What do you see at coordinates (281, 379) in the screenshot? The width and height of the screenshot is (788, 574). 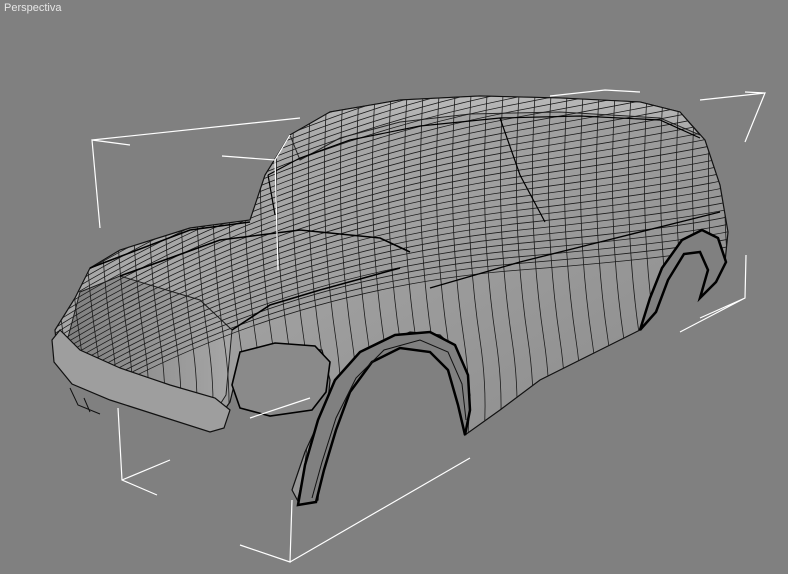 I see `headlight-opening` at bounding box center [281, 379].